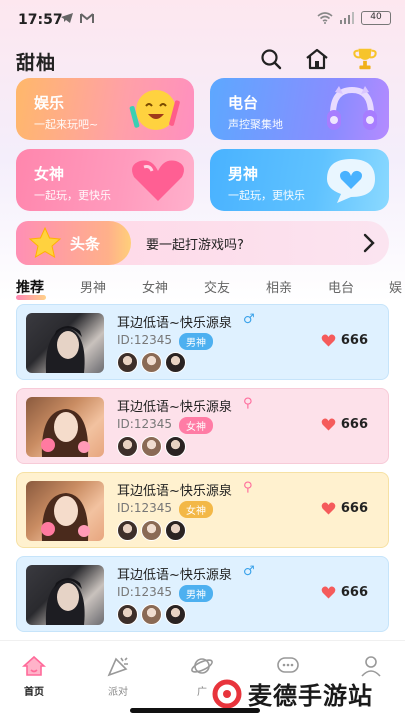  Describe the element at coordinates (202, 666) in the screenshot. I see `planet-icon` at that location.